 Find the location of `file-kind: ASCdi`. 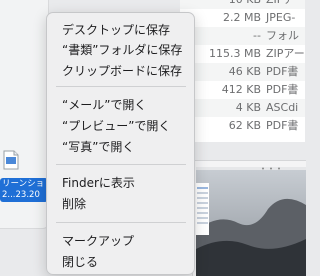

file-kind: ASCdi is located at coordinates (282, 107).